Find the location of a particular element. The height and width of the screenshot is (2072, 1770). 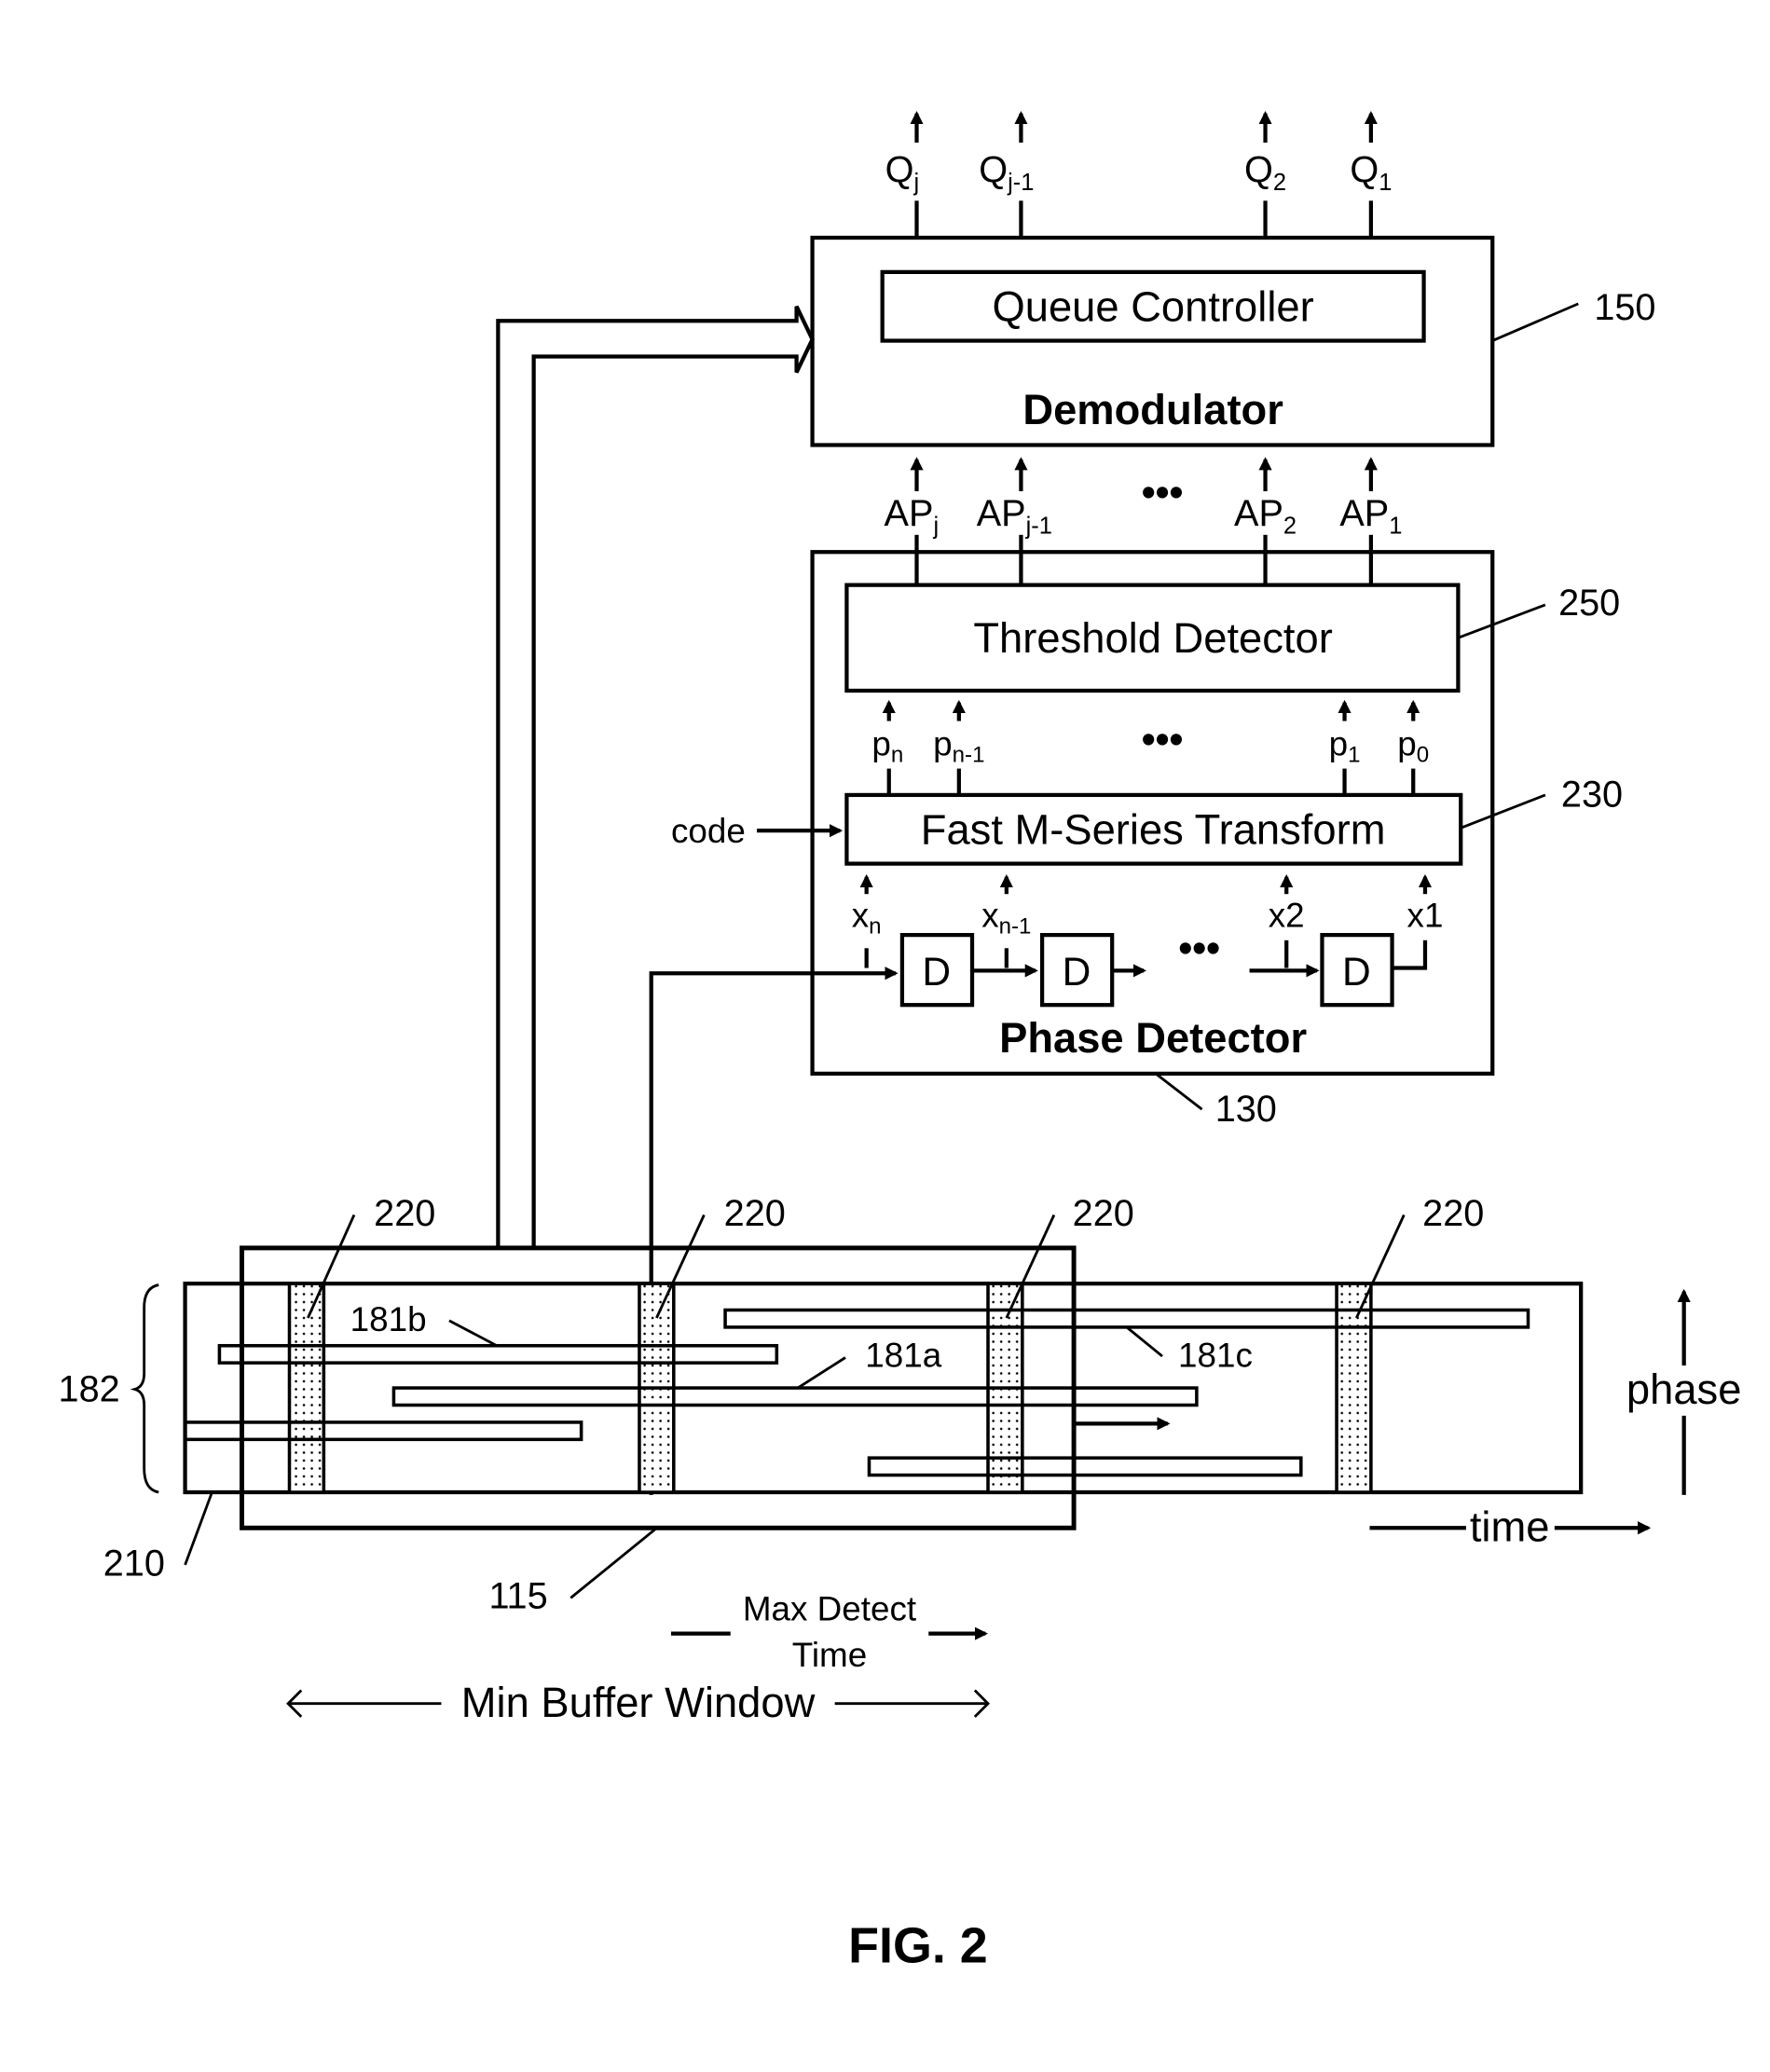

band-brace is located at coordinates (145, 1388).